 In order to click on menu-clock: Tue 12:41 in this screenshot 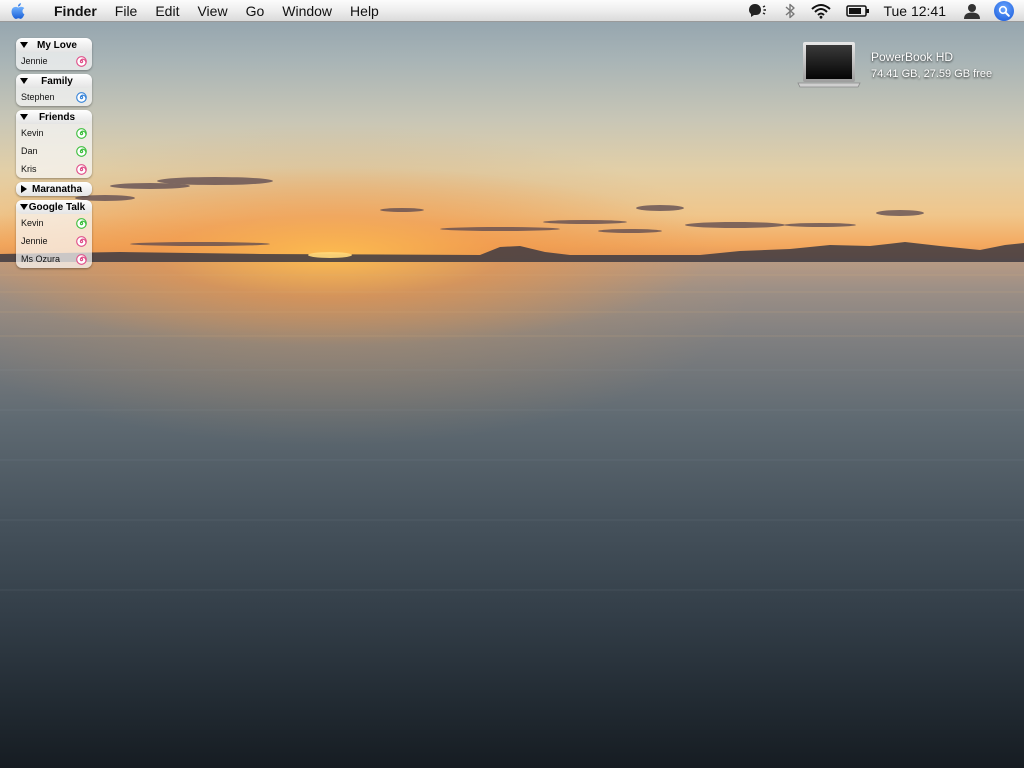, I will do `click(916, 11)`.